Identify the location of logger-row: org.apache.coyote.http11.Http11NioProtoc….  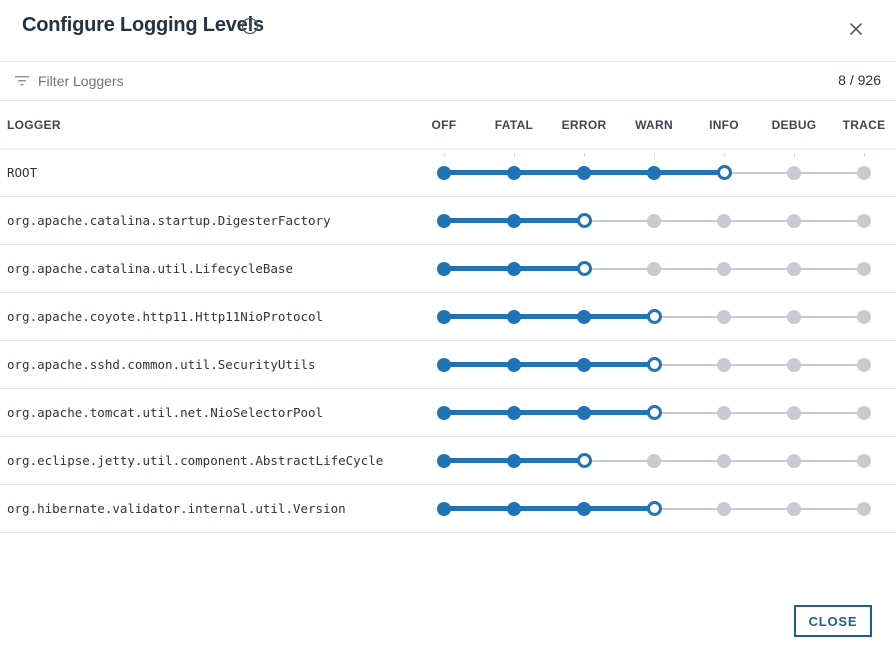
(448, 317).